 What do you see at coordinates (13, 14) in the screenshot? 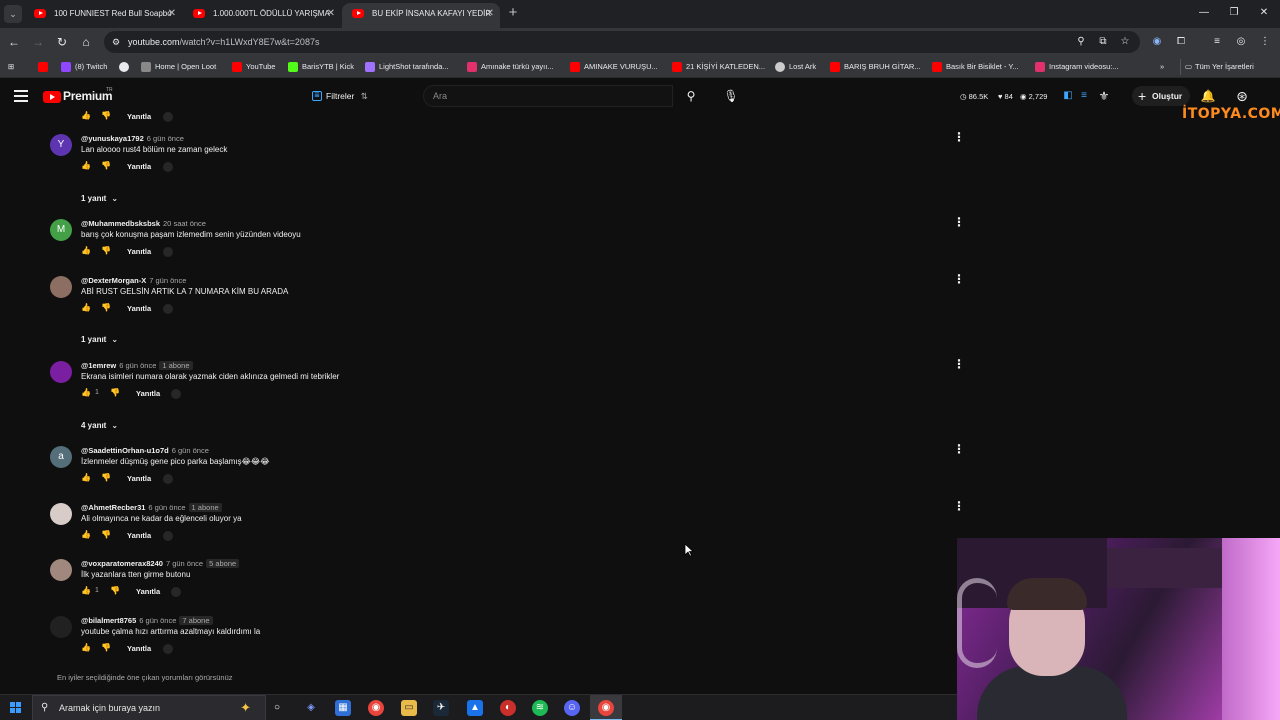
I see `tab-search-menu-icon: ⌄` at bounding box center [13, 14].